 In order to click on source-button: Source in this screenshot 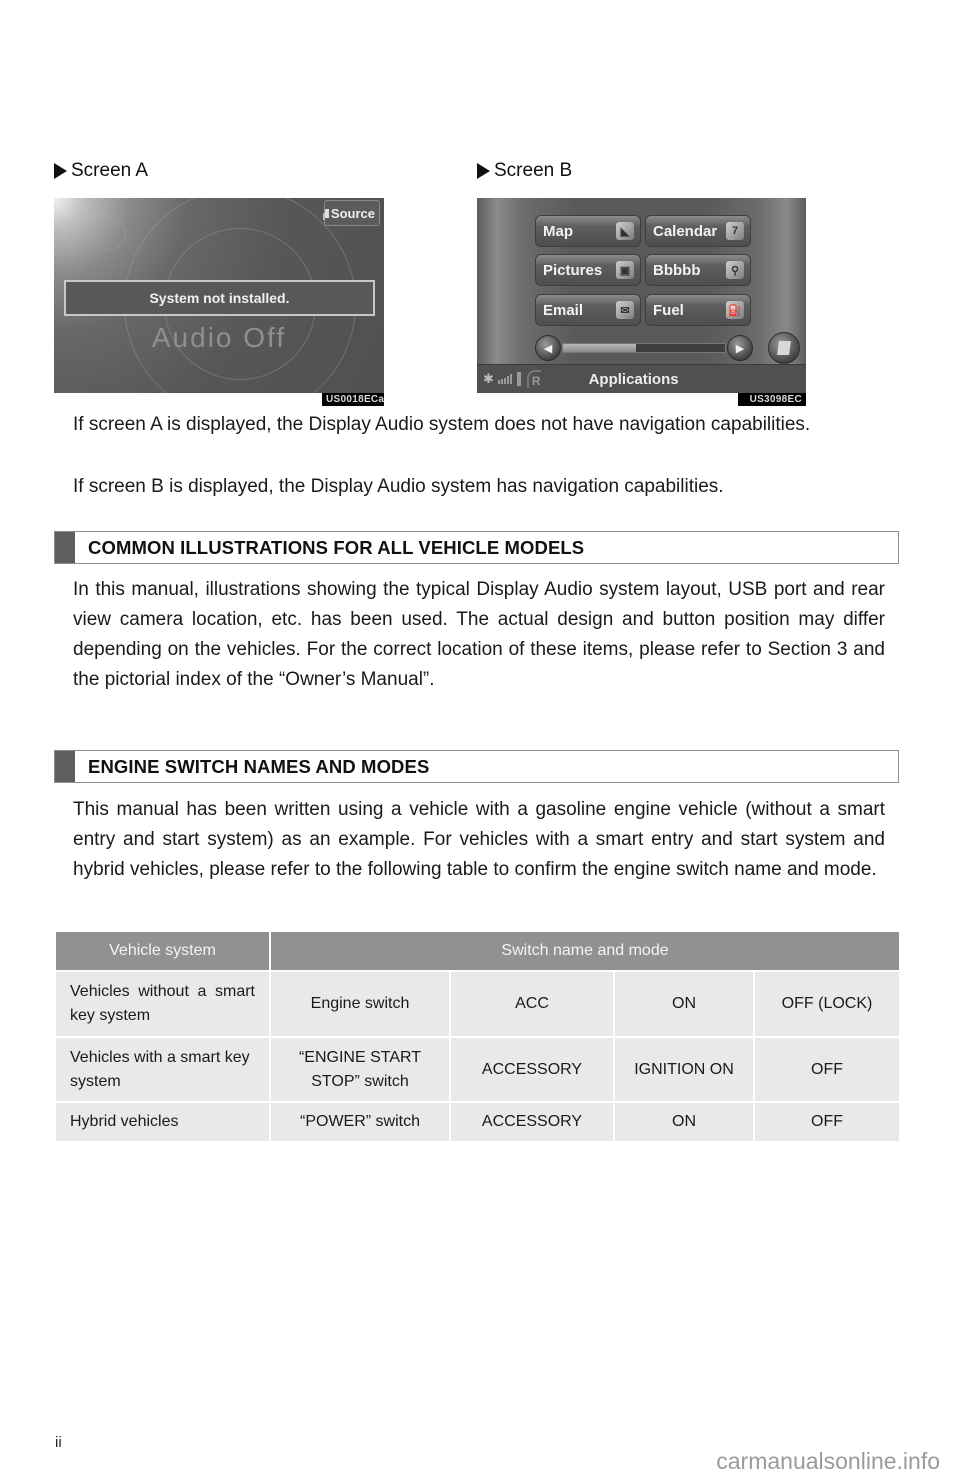, I will do `click(352, 213)`.